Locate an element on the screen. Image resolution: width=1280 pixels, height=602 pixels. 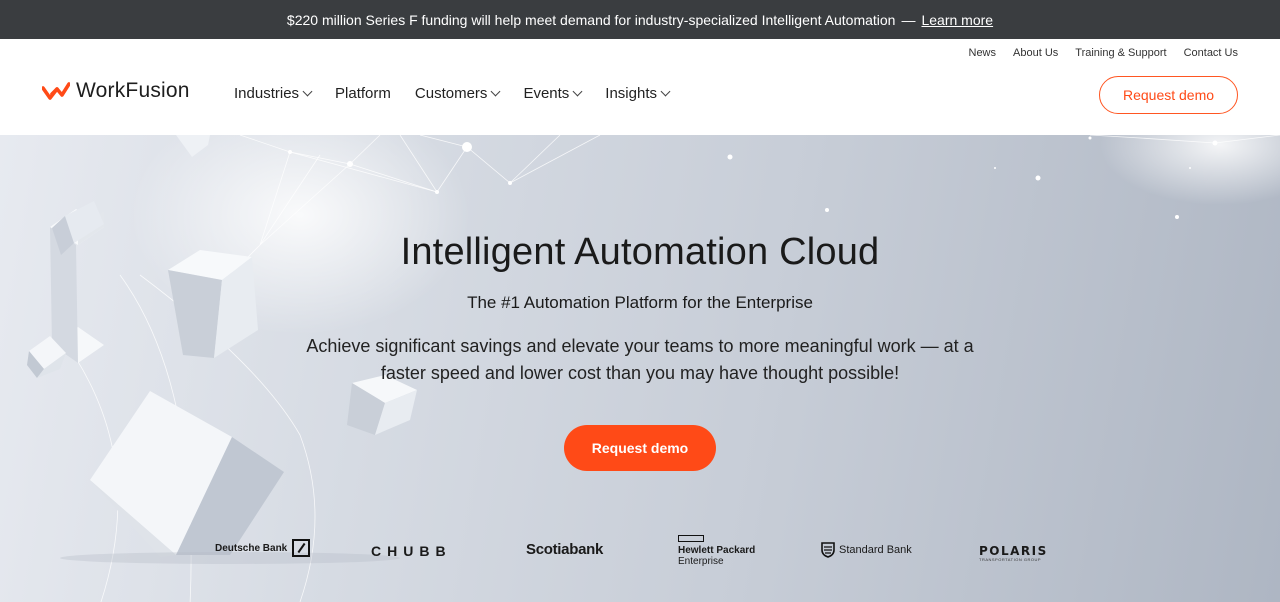
scotiabank-logo: Scotiabank is located at coordinates (565, 549).